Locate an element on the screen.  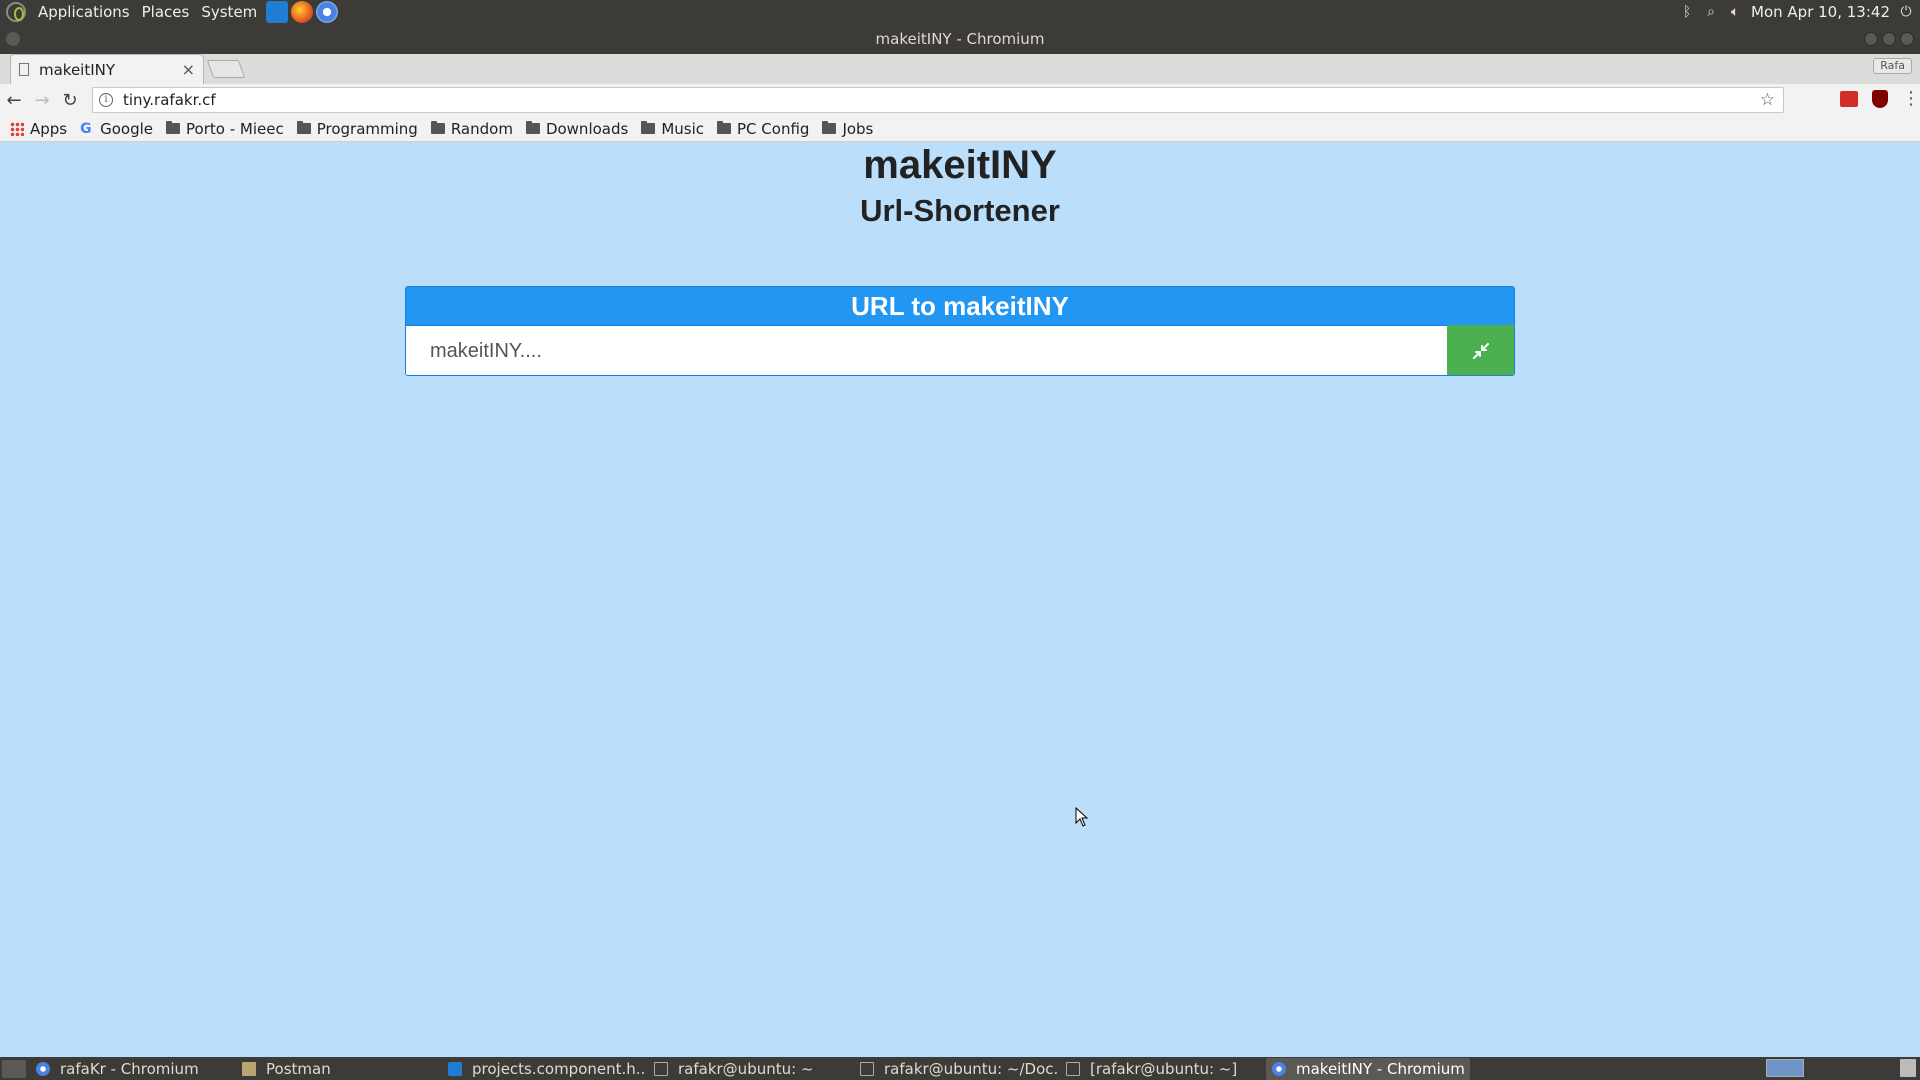
task-label: [rafakr@ubuntu: ~] is located at coordinates (1164, 1068).